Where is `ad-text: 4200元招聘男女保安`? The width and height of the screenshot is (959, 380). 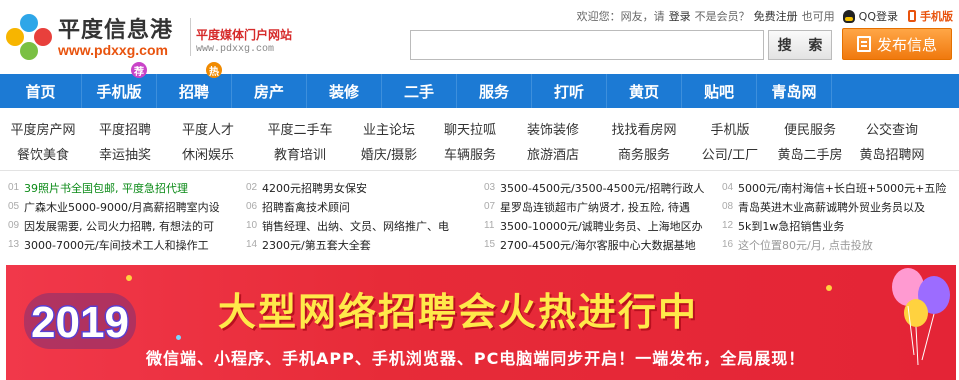 ad-text: 4200元招聘男女保安 is located at coordinates (314, 188).